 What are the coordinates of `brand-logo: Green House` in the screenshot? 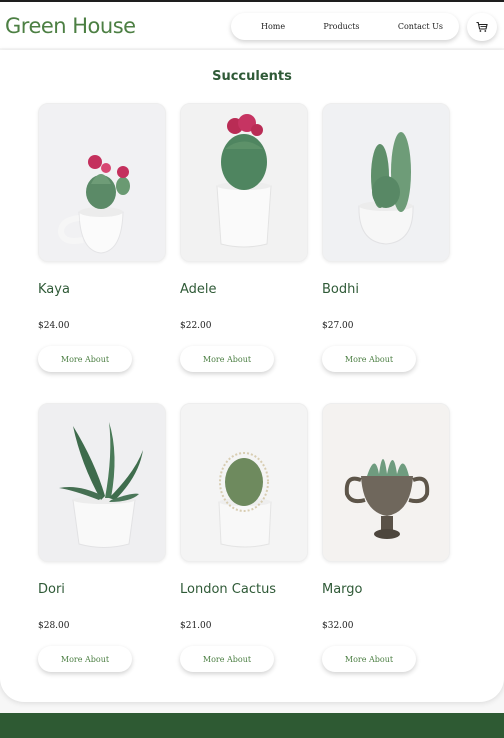 It's located at (70, 26).